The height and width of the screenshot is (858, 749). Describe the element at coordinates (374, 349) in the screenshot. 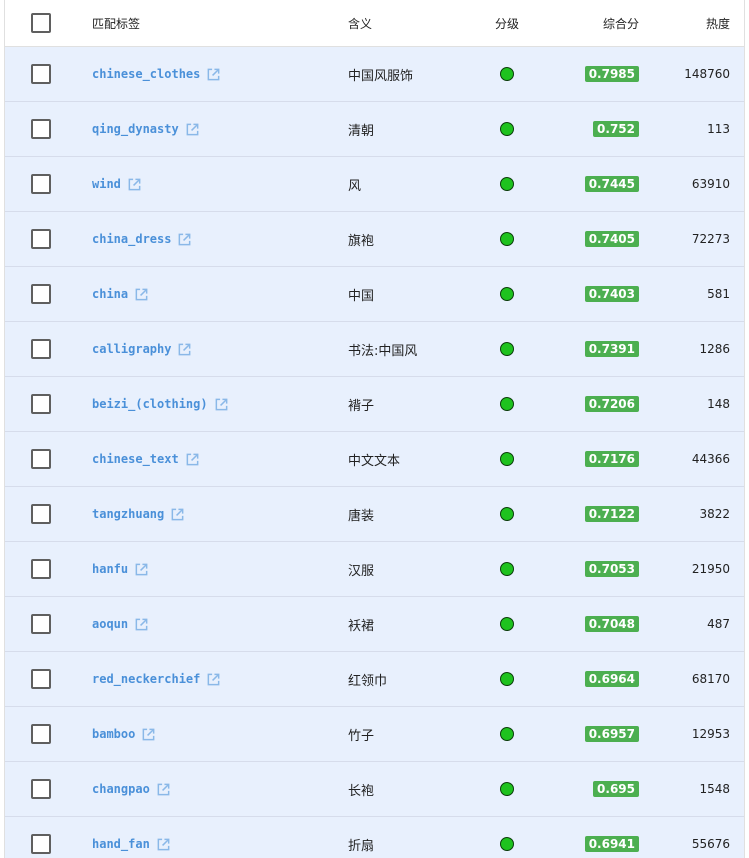

I see `table-row: calligraphy 书法:中国风 0.7391 1286` at that location.